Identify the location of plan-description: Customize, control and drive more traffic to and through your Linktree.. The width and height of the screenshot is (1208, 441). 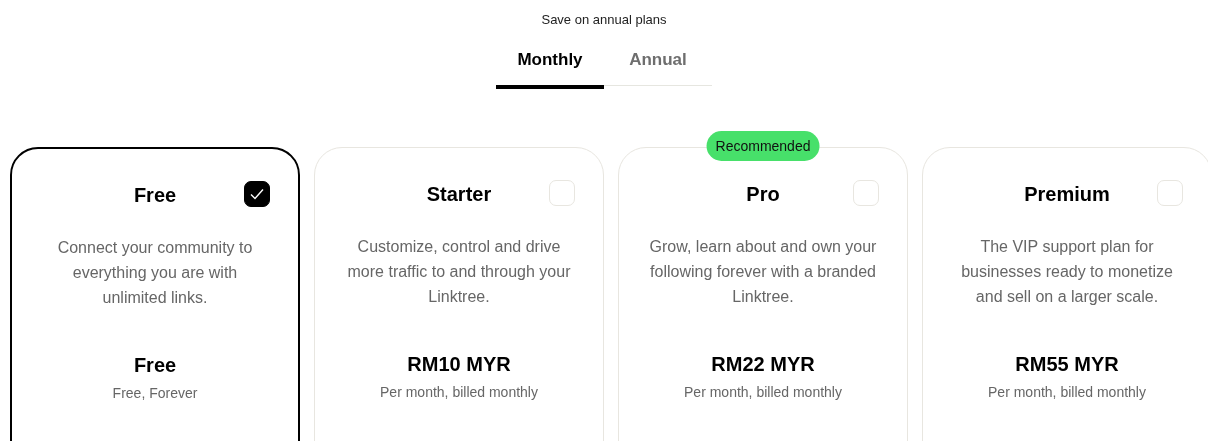
(459, 272).